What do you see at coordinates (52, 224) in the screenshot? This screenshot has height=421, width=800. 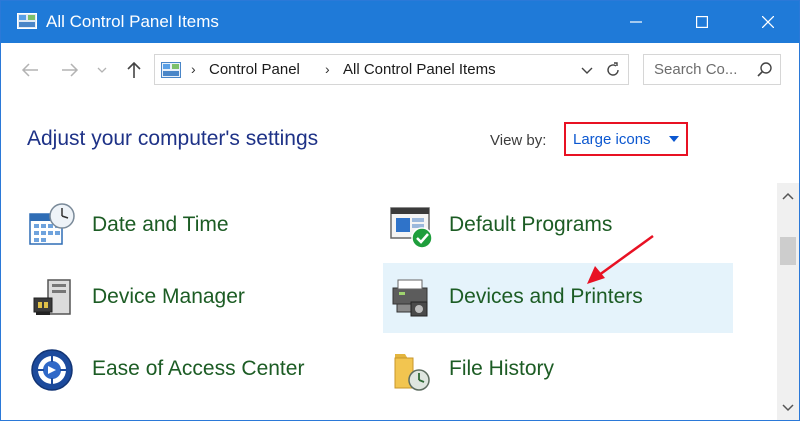 I see `date-time-icon` at bounding box center [52, 224].